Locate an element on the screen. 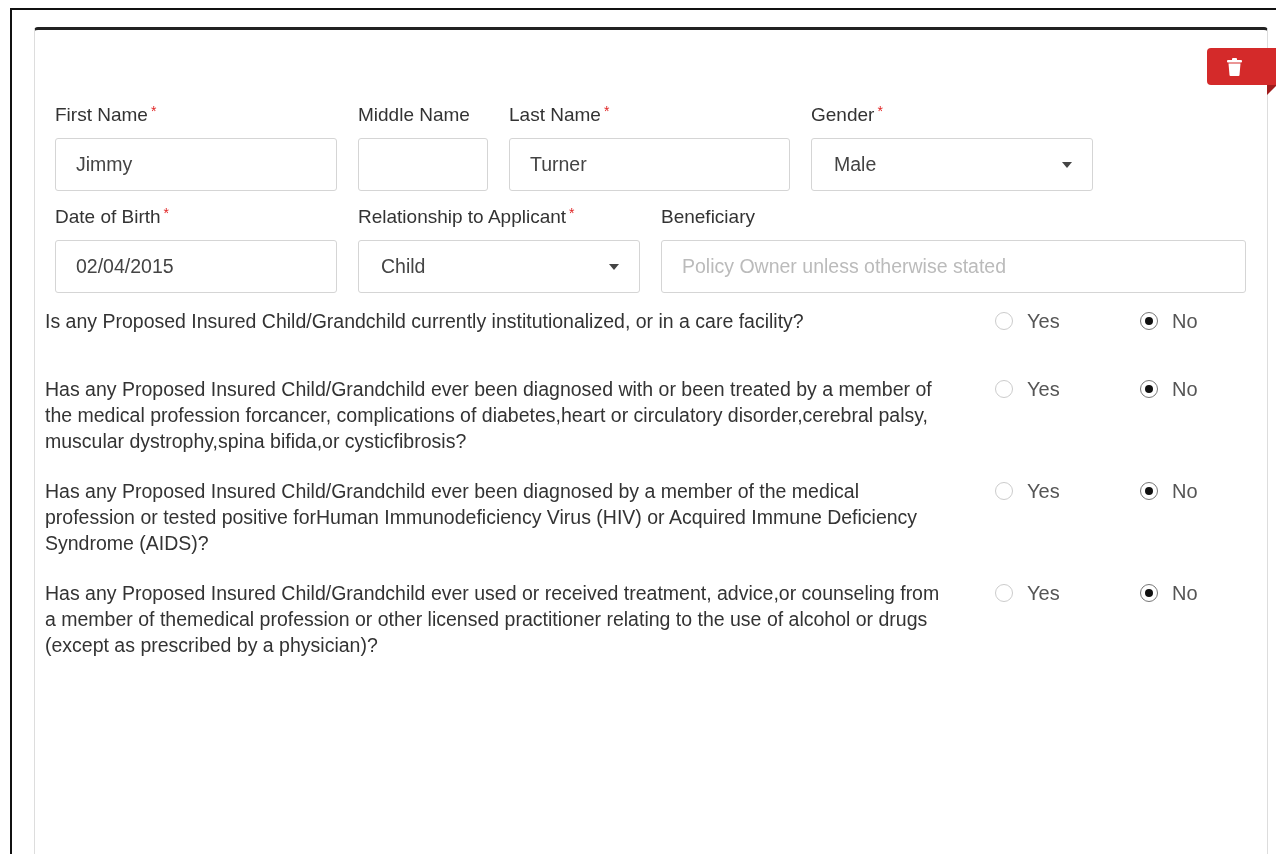 The image size is (1276, 856). field-label: Relationship to Applicant is located at coordinates (462, 217).